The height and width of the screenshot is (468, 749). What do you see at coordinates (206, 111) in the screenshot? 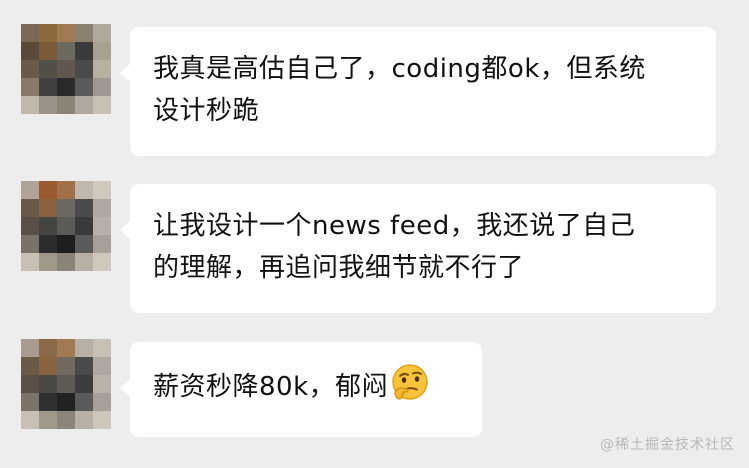
I see `message-line: 设计秒跪` at bounding box center [206, 111].